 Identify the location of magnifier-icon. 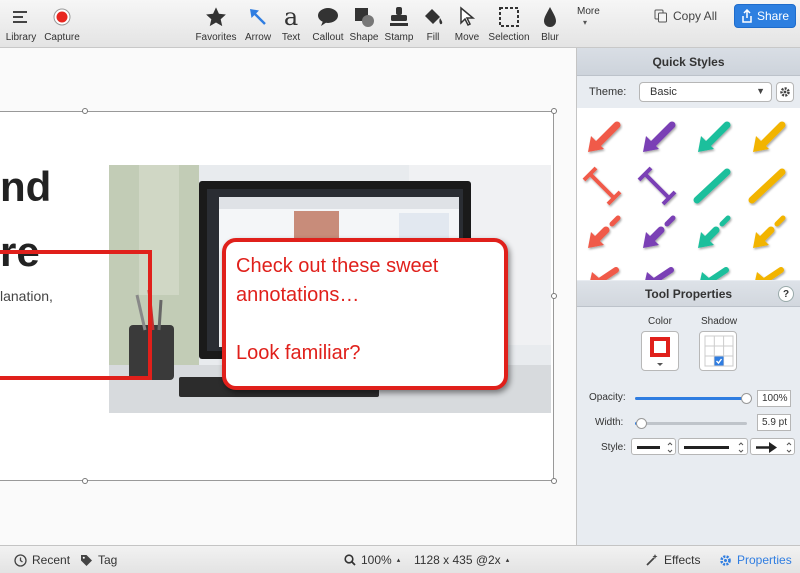
(350, 560).